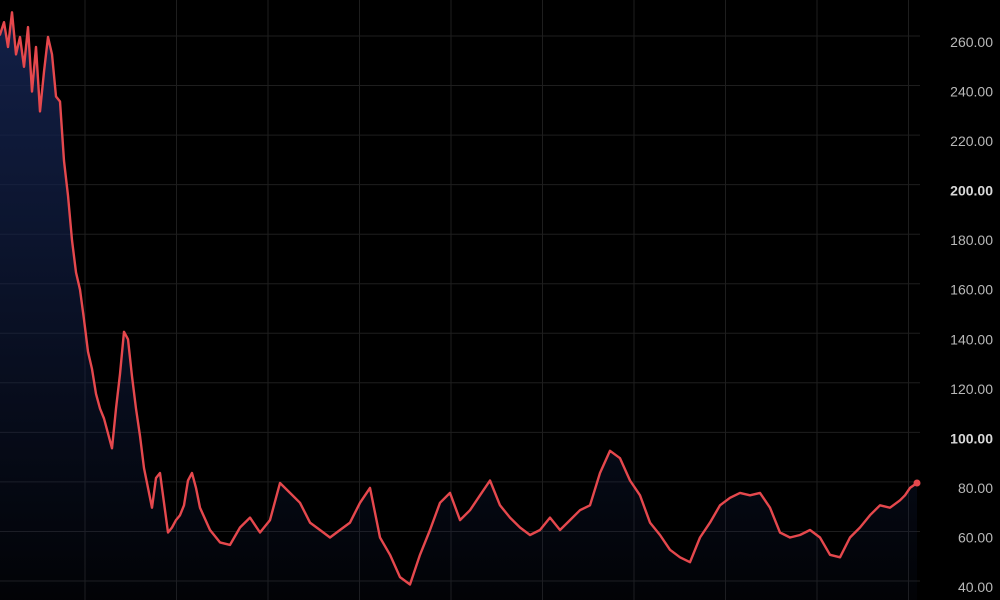  What do you see at coordinates (971, 240) in the screenshot?
I see `y-tick-label: 180.00` at bounding box center [971, 240].